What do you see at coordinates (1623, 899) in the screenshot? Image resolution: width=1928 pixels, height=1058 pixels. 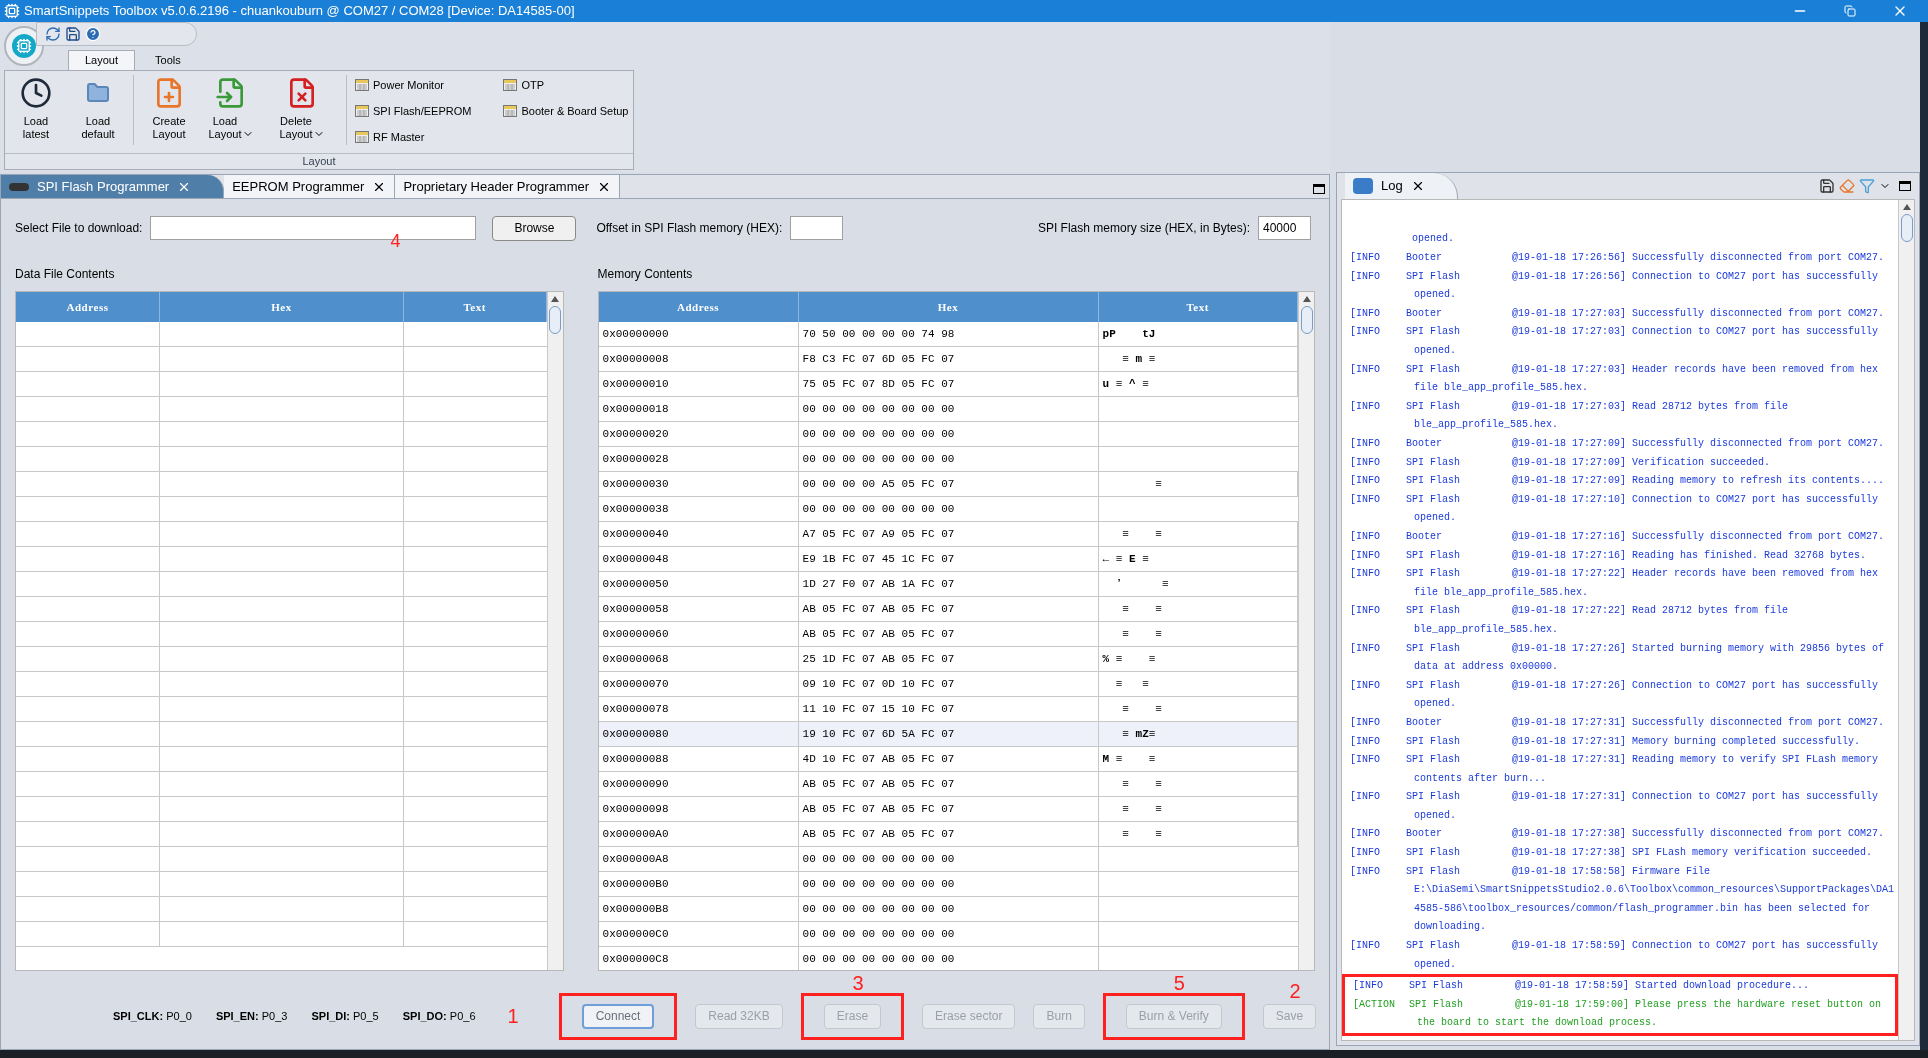 I see `log-entry: [INFO SPI Flash @19-01-18 17:58:58] Firmware File E:\DiaSemi\SmartSnippetsStudio2.0.6\Toolbox\common_resources\SupportPackages\DA14585-586\toolbox_resources/common/flash_programmer.bin has been selected for downloading.` at bounding box center [1623, 899].